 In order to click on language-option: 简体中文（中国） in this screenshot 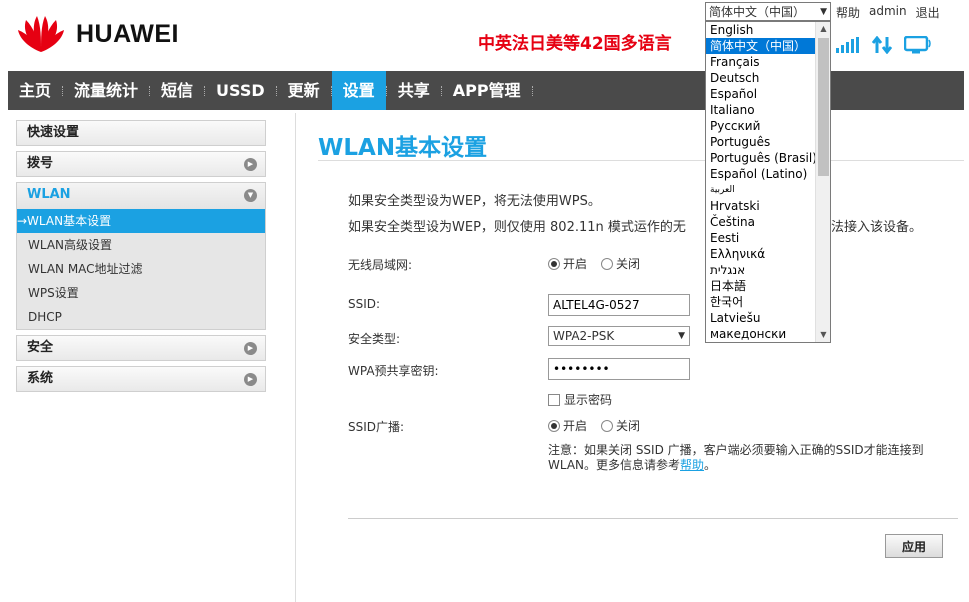, I will do `click(761, 46)`.